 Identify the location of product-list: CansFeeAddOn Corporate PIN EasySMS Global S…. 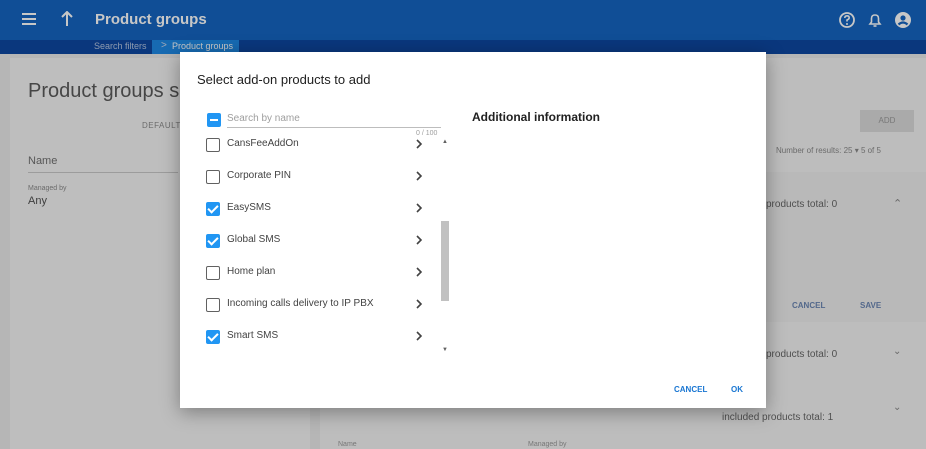
(323, 246).